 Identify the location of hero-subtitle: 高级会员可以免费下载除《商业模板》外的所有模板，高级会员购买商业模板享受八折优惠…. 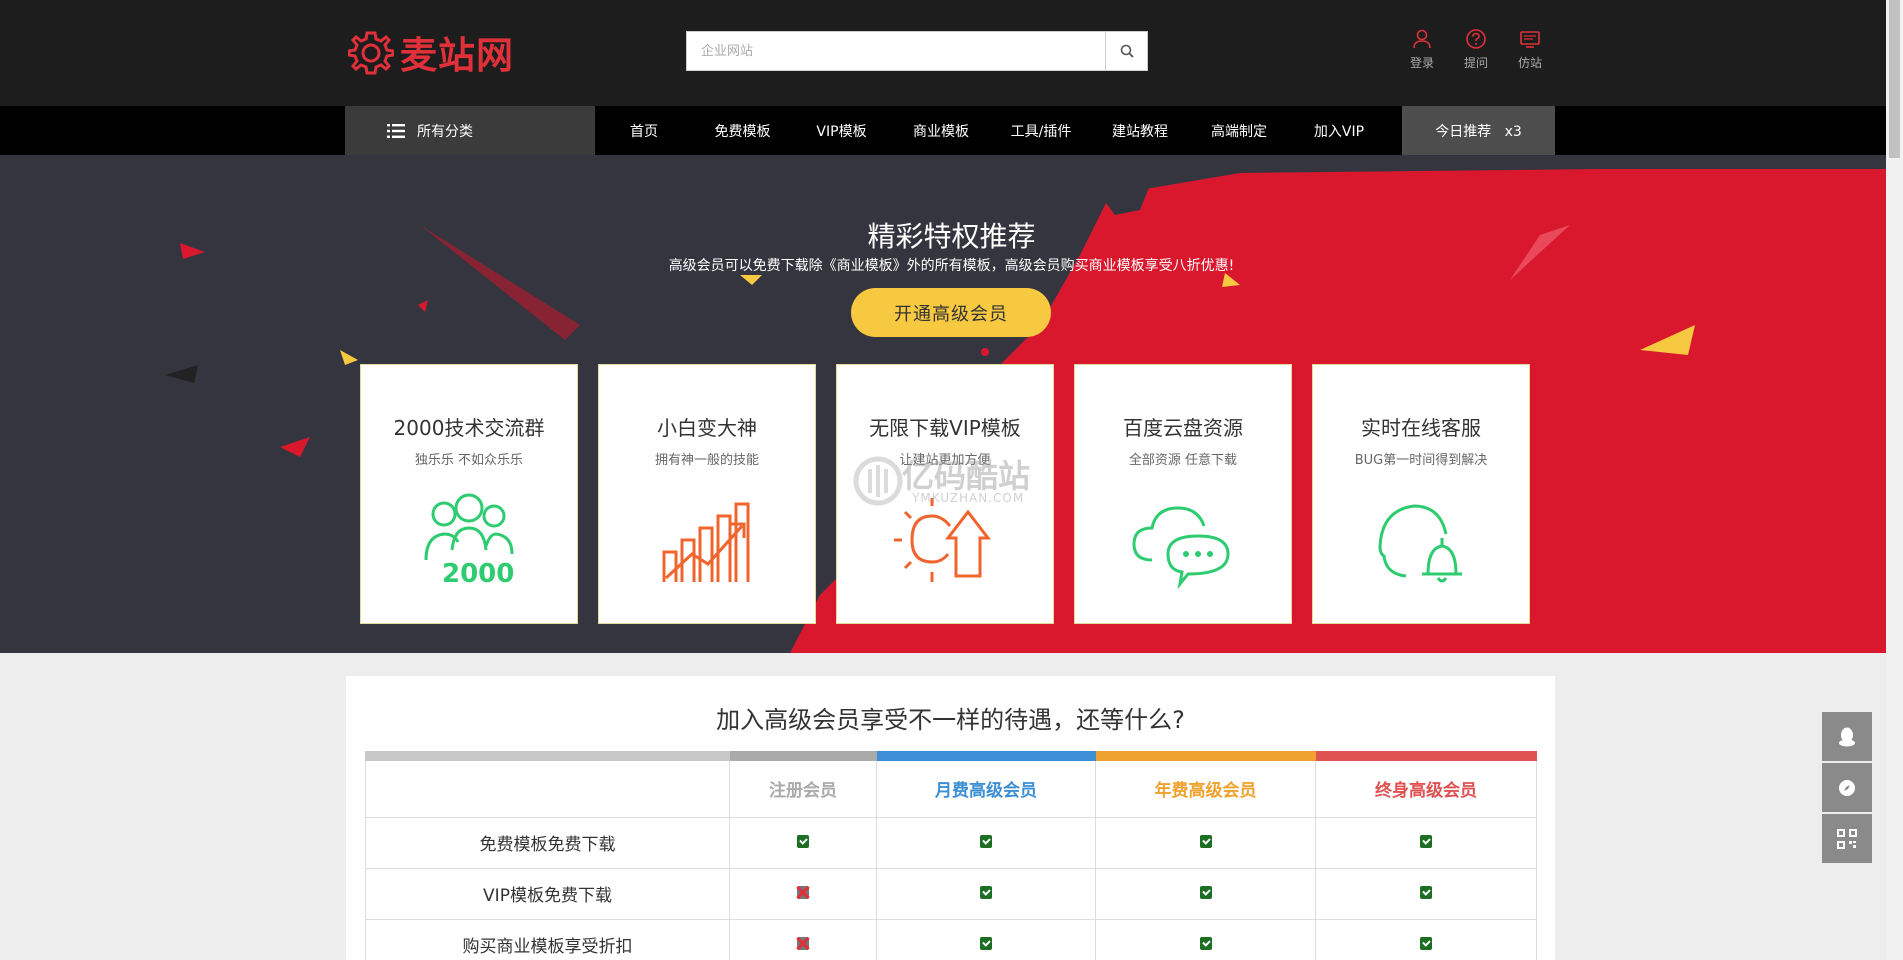
(951, 266).